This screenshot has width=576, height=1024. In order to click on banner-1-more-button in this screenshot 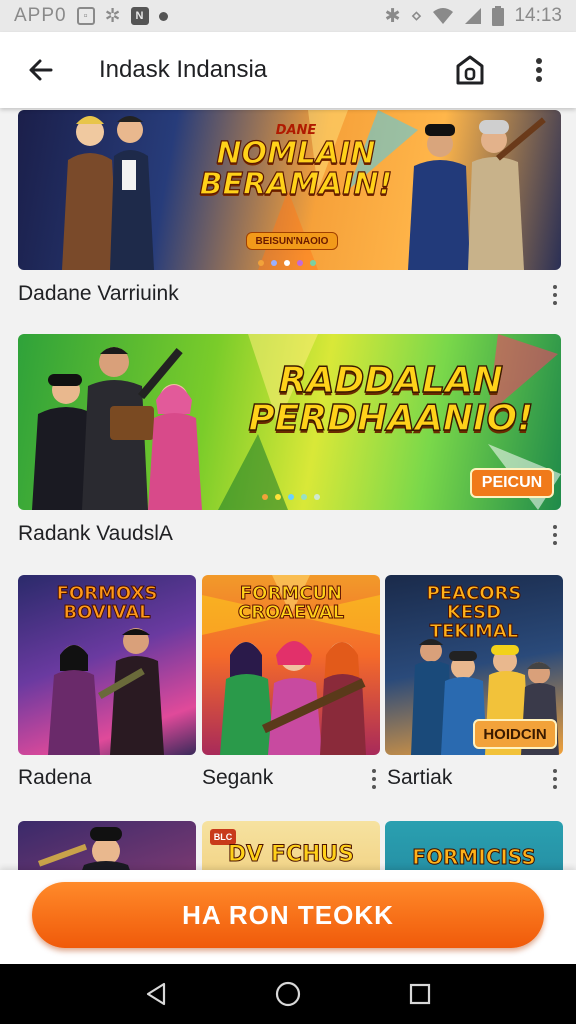, I will do `click(555, 295)`.